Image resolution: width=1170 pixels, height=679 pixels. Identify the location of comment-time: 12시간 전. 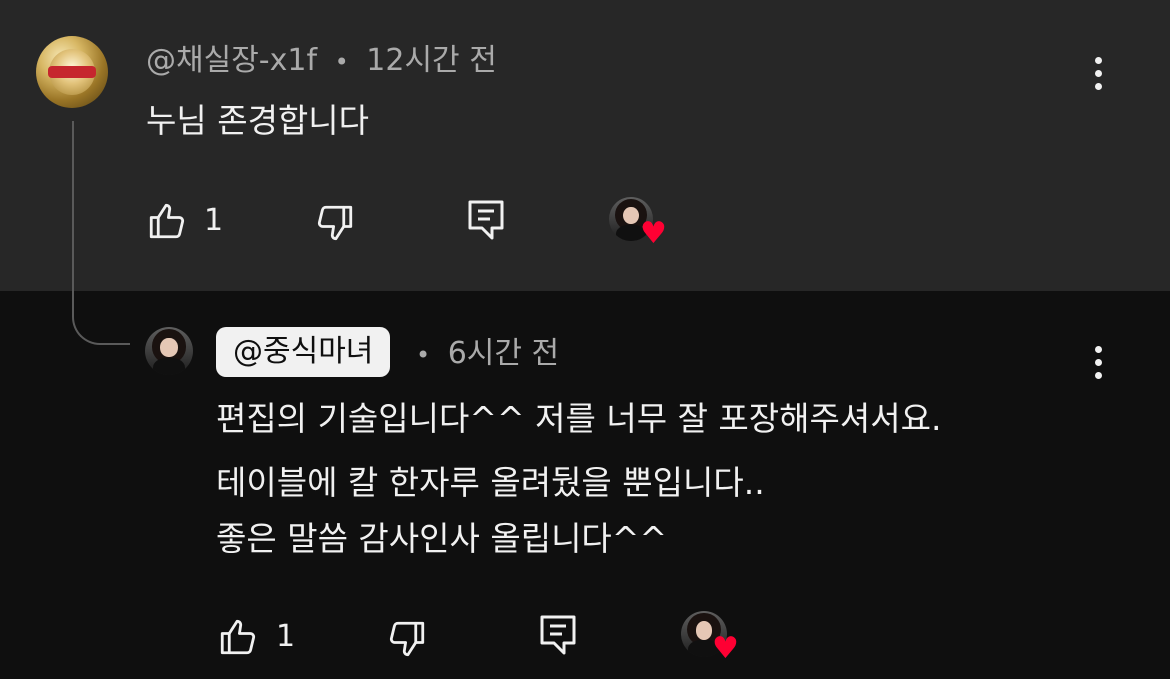
(431, 60).